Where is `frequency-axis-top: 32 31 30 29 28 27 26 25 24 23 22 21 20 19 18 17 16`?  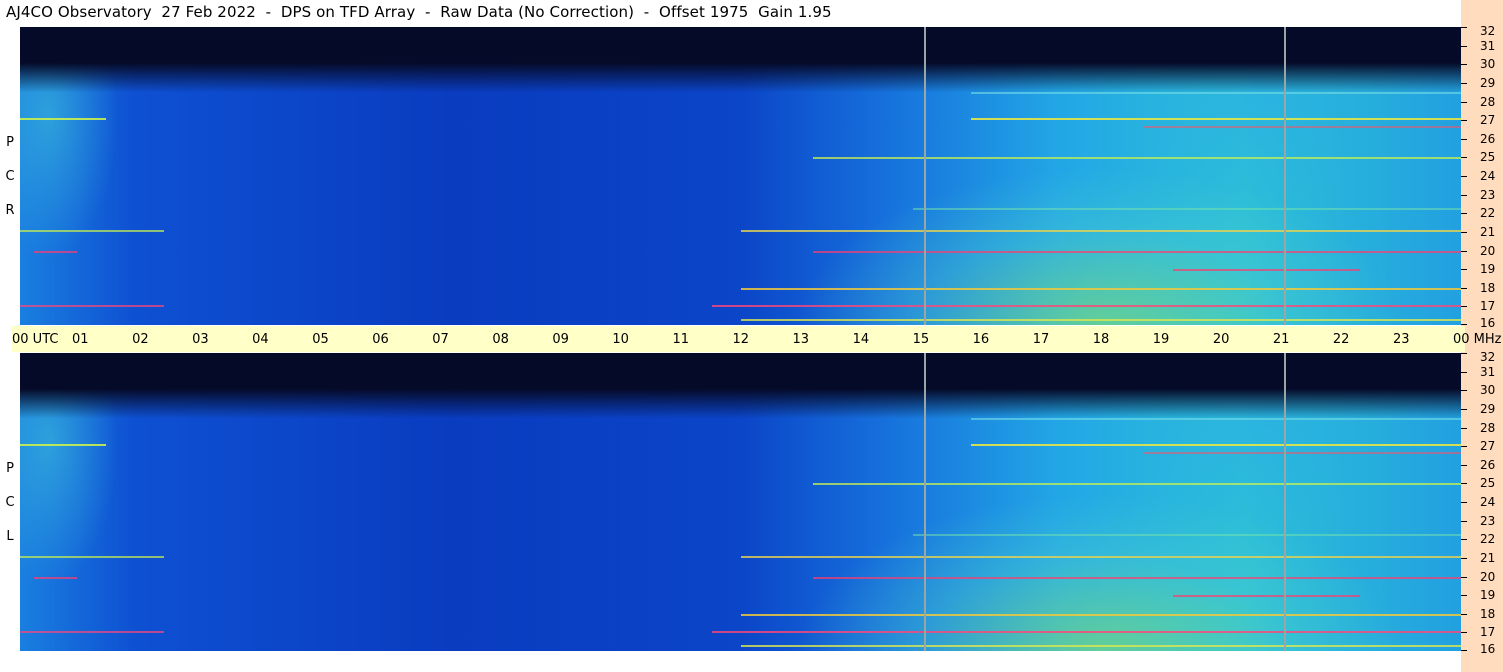
frequency-axis-top: 32 31 30 29 28 27 26 25 24 23 22 21 20 19 18 17 16 is located at coordinates (1482, 177).